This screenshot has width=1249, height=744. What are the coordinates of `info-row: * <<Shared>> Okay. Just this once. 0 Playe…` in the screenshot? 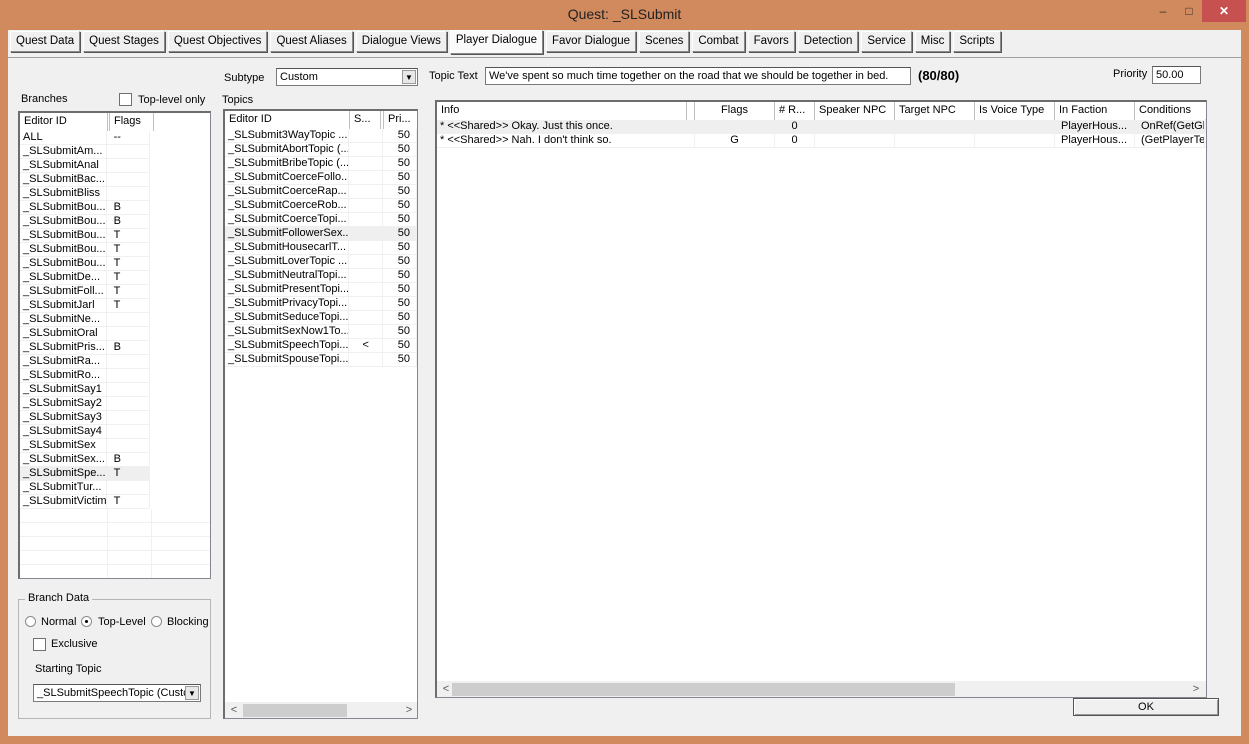 It's located at (821, 127).